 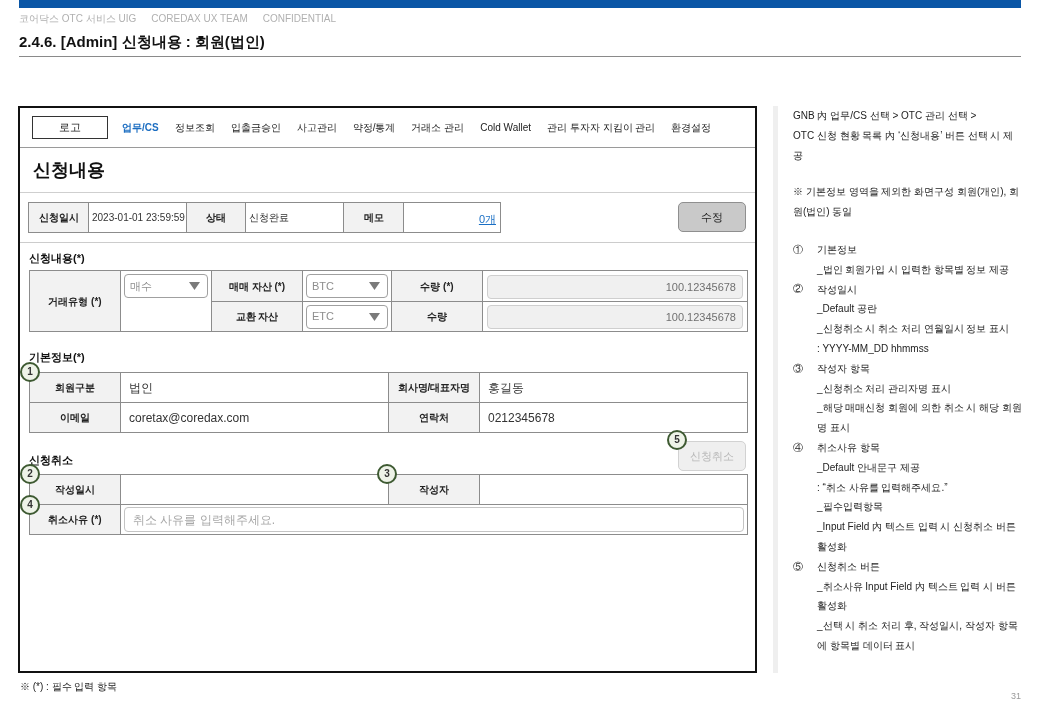 I want to click on breadcrumb-text: CONFIDENTIAL, so click(x=299, y=18).